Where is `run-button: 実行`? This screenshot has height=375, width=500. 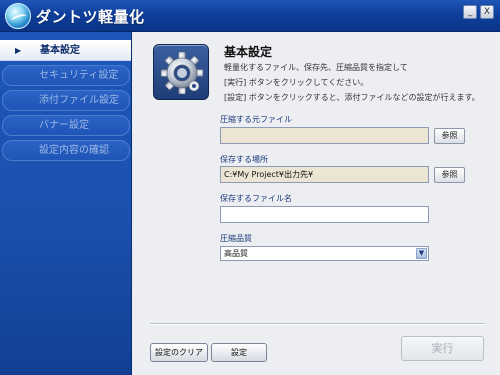 run-button: 実行 is located at coordinates (442, 348).